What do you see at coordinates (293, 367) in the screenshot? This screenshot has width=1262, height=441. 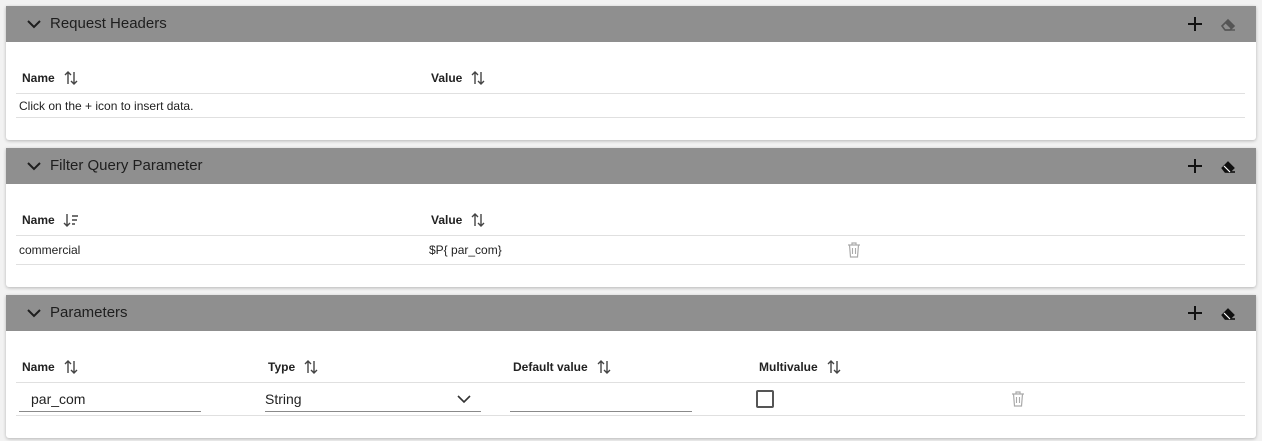 I see `column-header-type: Type` at bounding box center [293, 367].